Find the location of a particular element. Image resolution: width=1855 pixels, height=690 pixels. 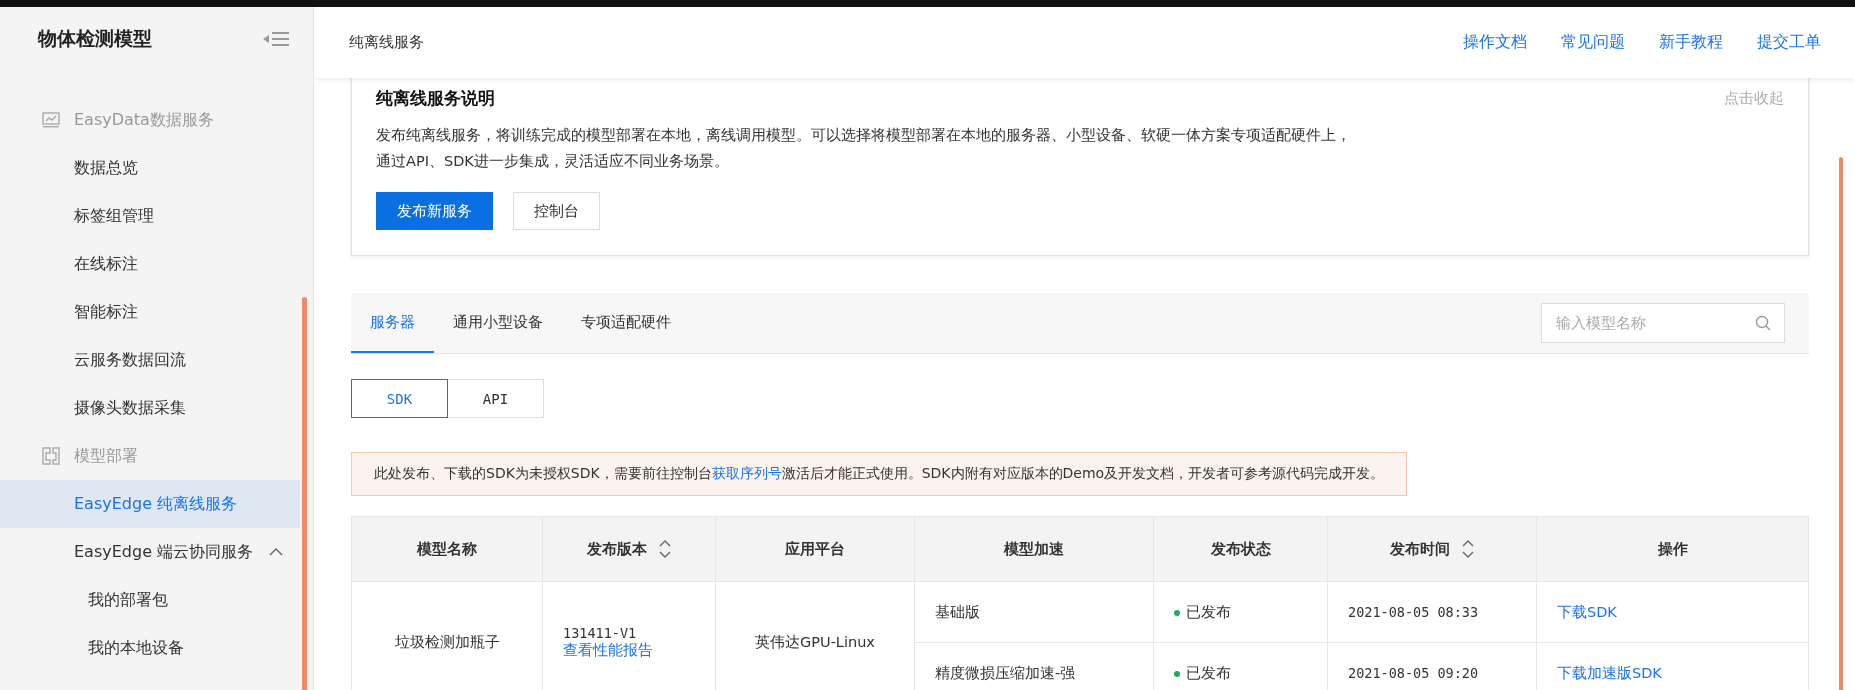

column-header: 发布版本 is located at coordinates (629, 549).